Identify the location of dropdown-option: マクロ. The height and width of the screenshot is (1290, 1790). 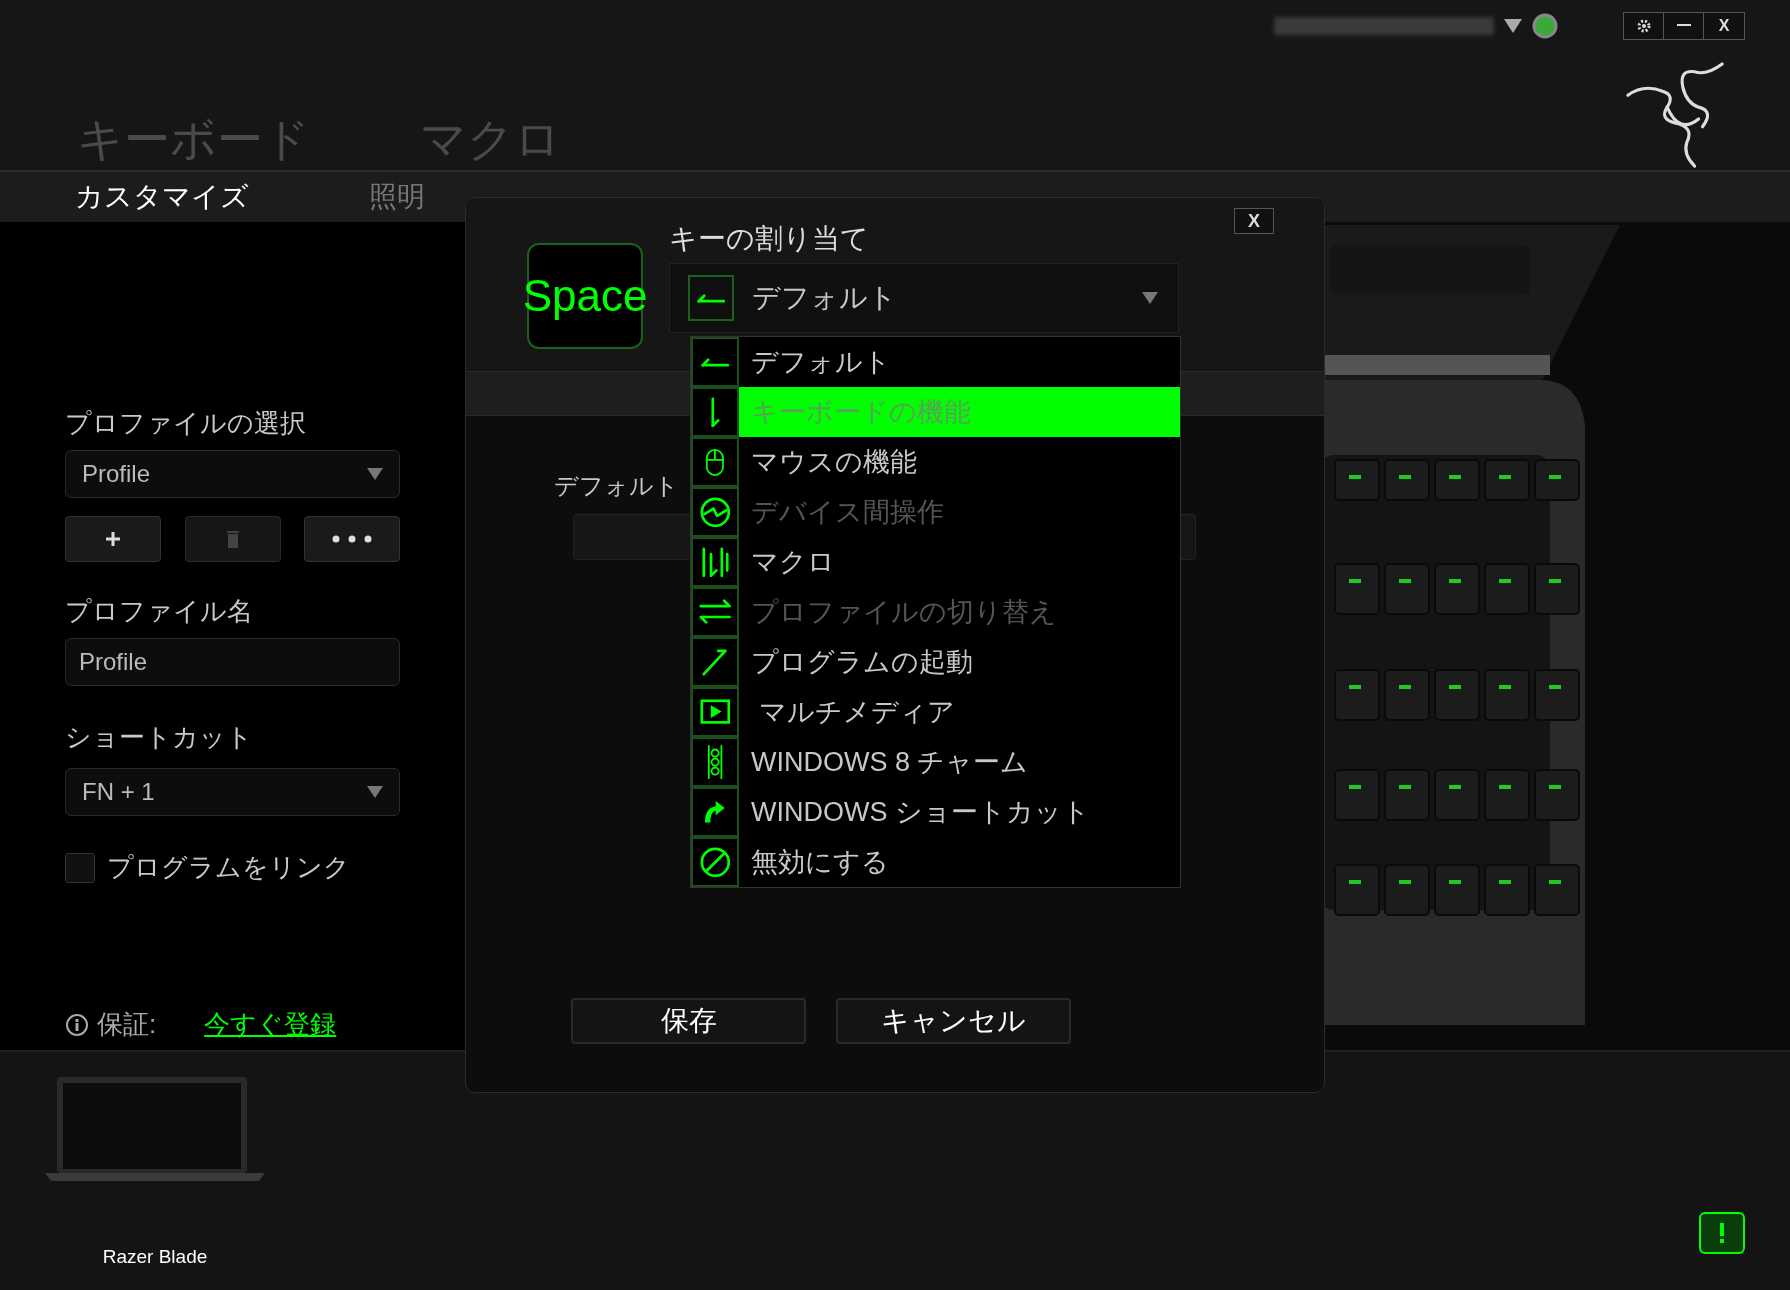
(935, 562).